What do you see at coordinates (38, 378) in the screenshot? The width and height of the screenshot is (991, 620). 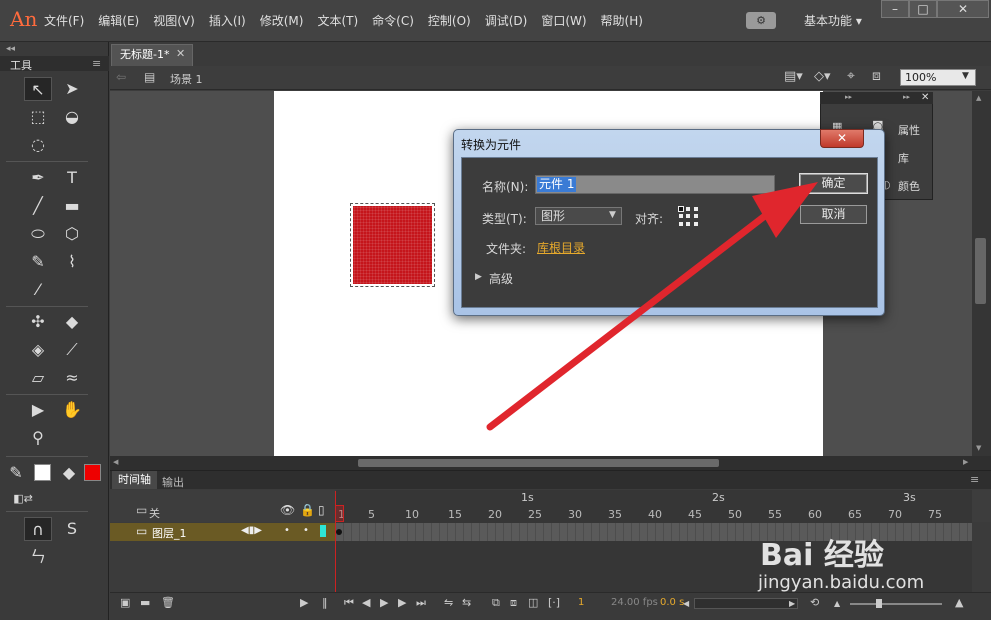 I see `eraser-tool-icon: ▱` at bounding box center [38, 378].